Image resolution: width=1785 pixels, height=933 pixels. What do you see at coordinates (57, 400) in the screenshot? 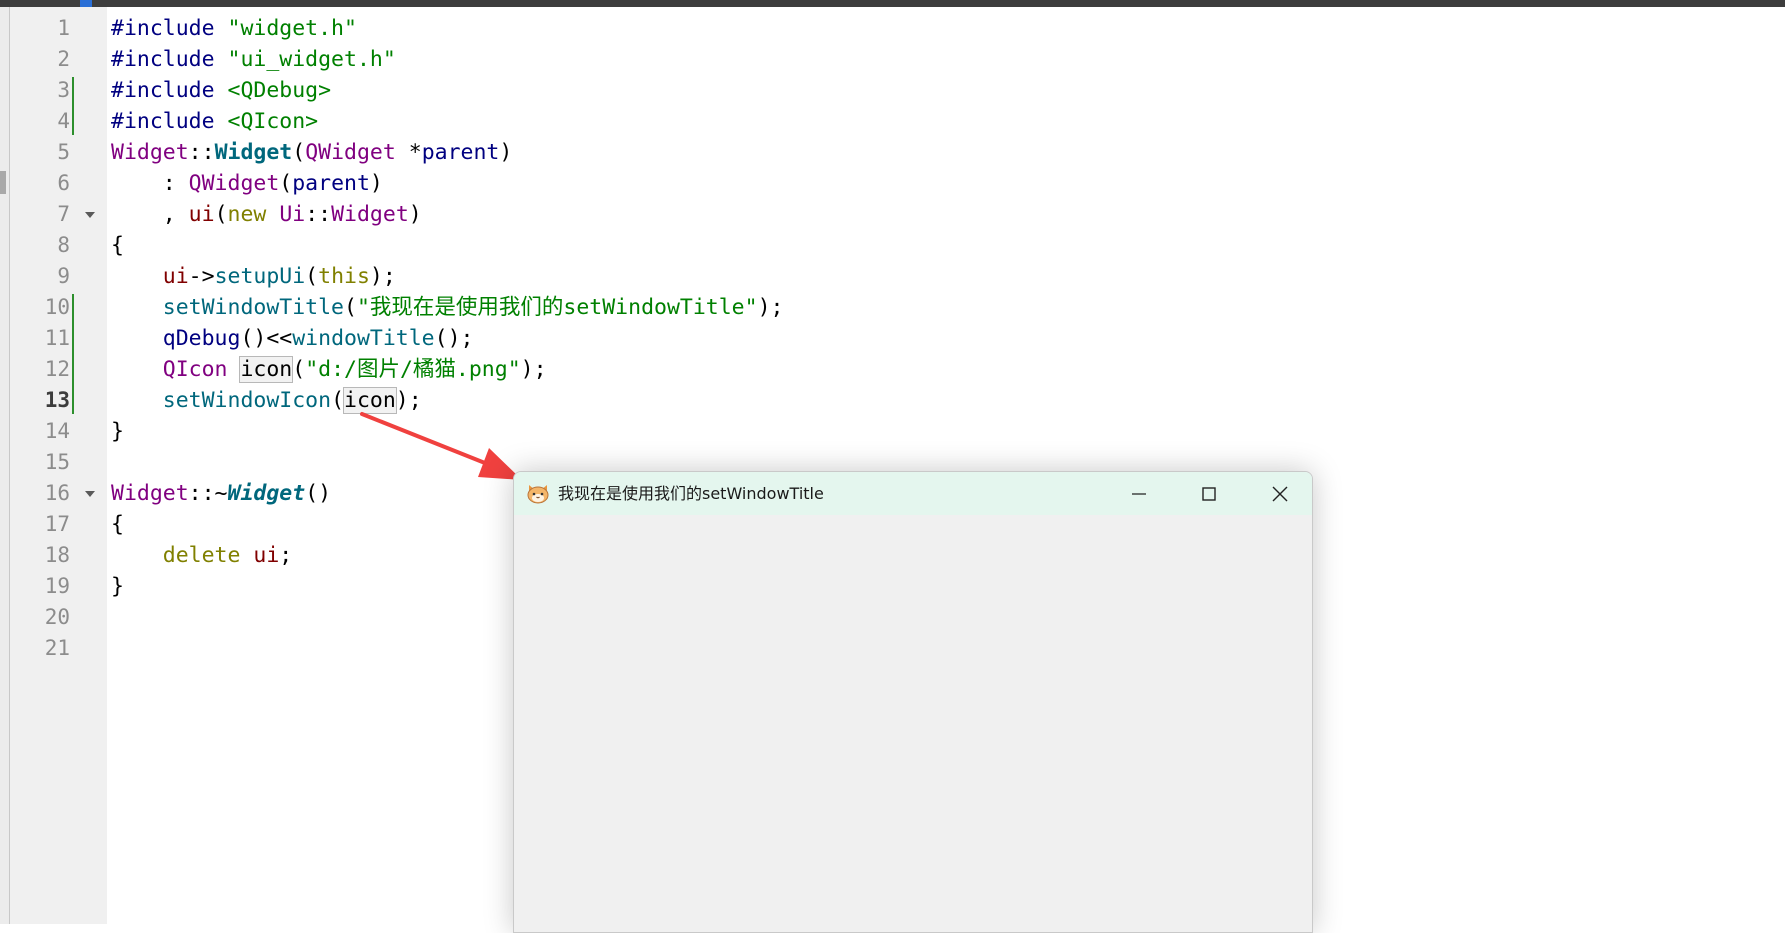
I see `line-number: 13` at bounding box center [57, 400].